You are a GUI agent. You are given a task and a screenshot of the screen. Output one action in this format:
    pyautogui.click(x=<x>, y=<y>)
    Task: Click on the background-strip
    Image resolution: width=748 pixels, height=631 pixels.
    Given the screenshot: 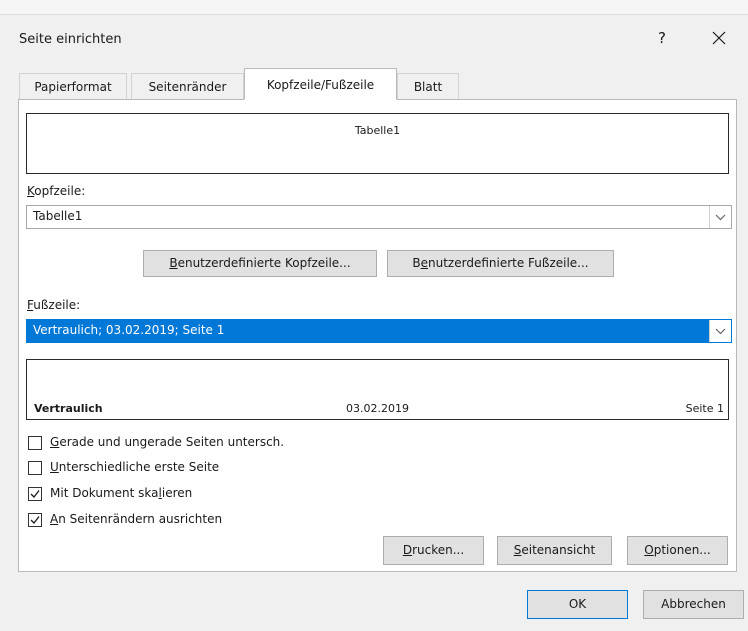 What is the action you would take?
    pyautogui.click(x=374, y=7)
    